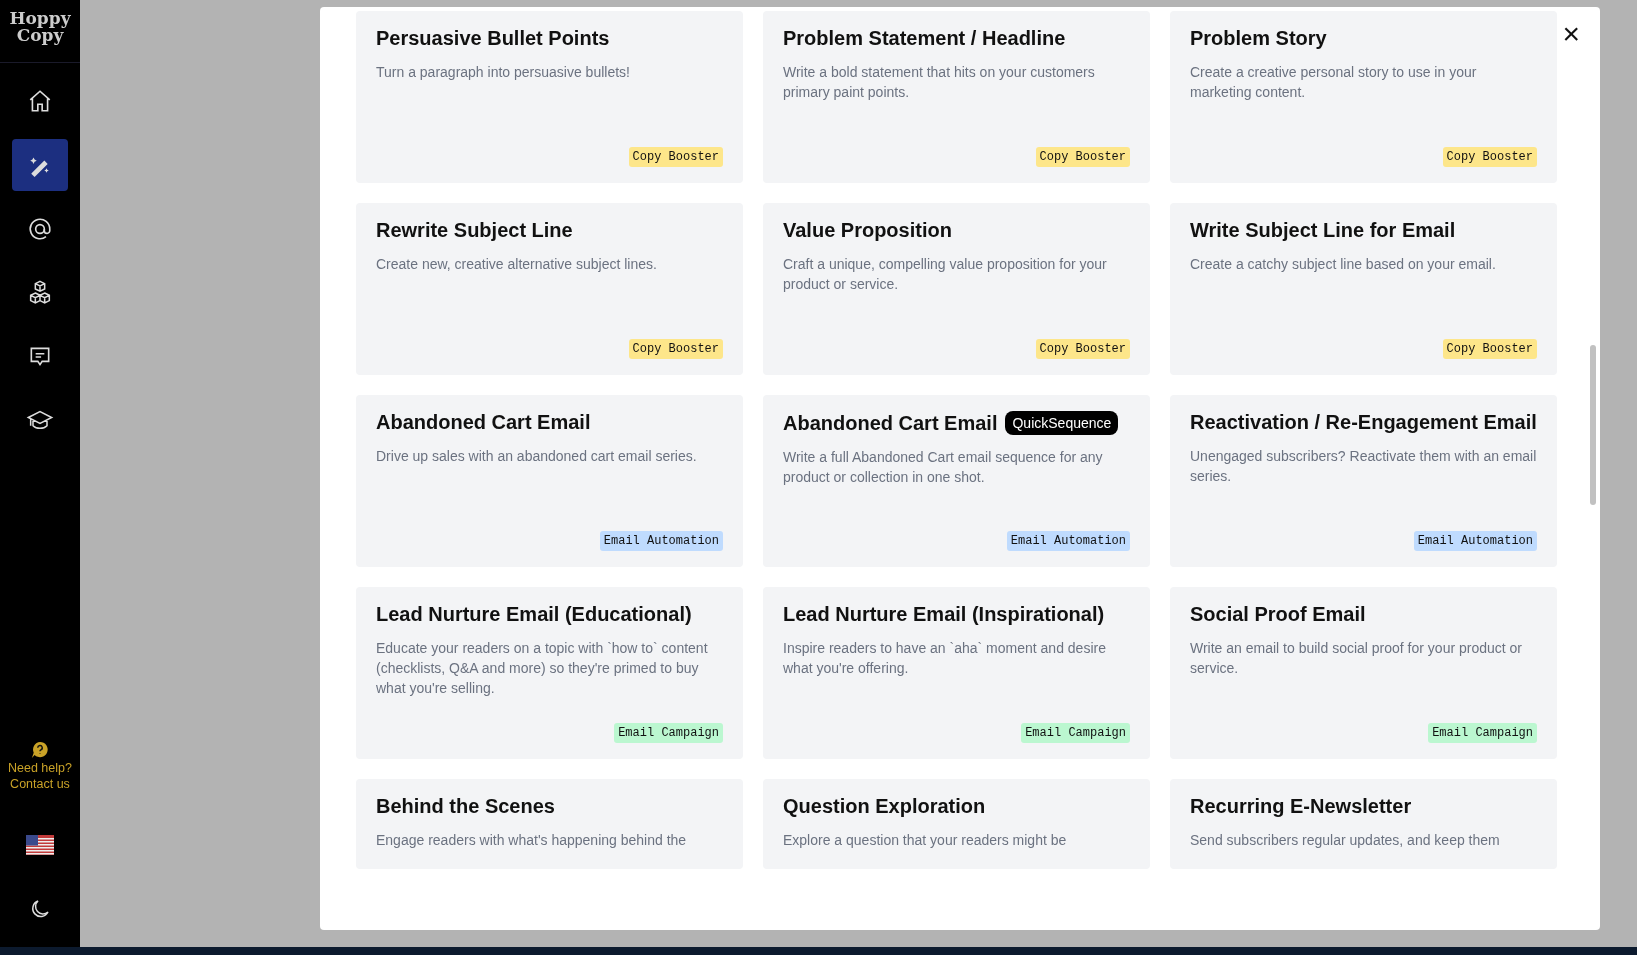 Image resolution: width=1637 pixels, height=955 pixels. What do you see at coordinates (1345, 840) in the screenshot?
I see `card-description: Send subscribers regular updates, and keep them` at bounding box center [1345, 840].